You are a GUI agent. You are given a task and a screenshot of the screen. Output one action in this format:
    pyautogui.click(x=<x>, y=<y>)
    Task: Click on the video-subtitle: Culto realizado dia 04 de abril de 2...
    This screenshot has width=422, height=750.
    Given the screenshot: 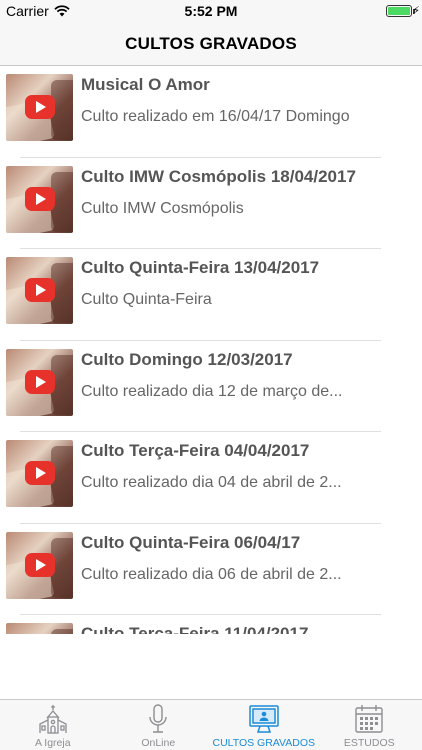 What is the action you would take?
    pyautogui.click(x=211, y=482)
    